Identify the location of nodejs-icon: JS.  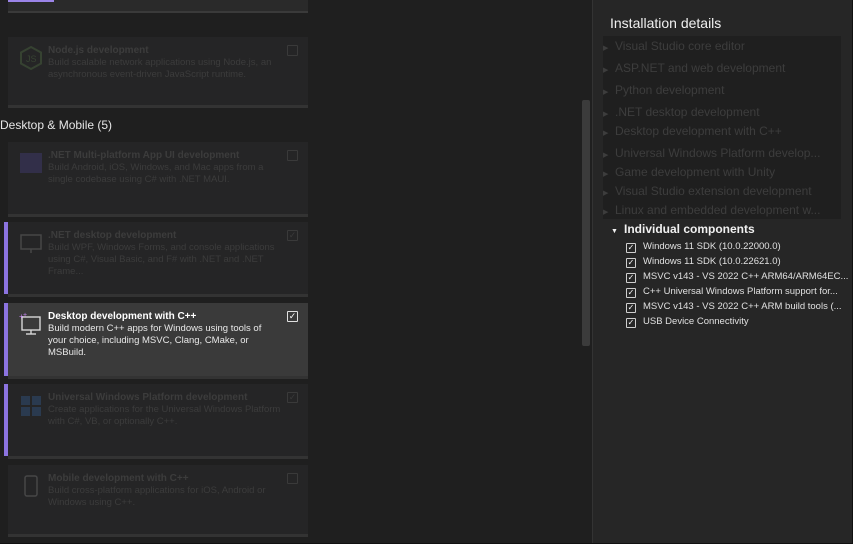
(31, 58).